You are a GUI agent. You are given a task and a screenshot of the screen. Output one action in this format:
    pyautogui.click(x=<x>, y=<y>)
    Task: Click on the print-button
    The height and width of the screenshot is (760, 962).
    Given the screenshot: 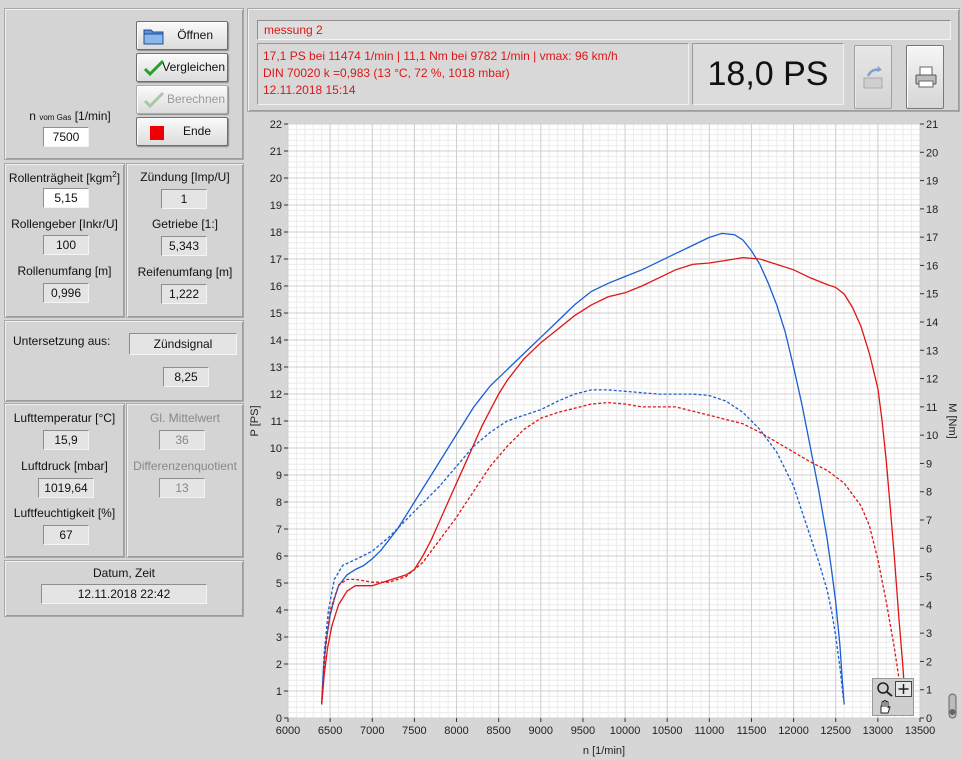 What is the action you would take?
    pyautogui.click(x=925, y=77)
    